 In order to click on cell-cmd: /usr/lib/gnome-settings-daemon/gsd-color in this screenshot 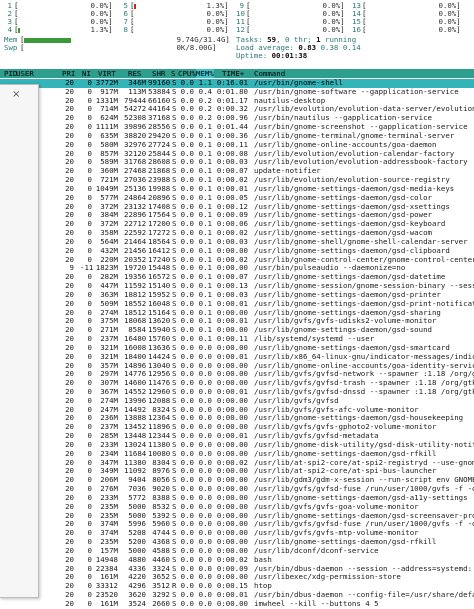, I will do `click(343, 197)`.